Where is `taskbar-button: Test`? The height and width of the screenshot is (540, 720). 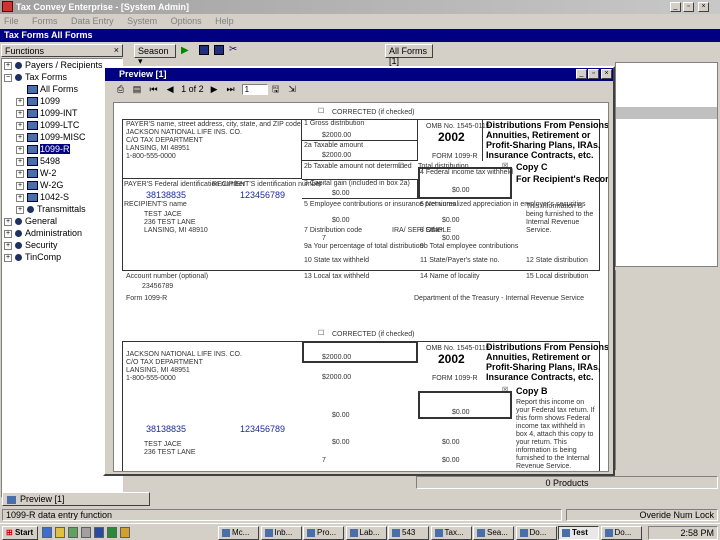
taskbar-button: Test is located at coordinates (578, 533).